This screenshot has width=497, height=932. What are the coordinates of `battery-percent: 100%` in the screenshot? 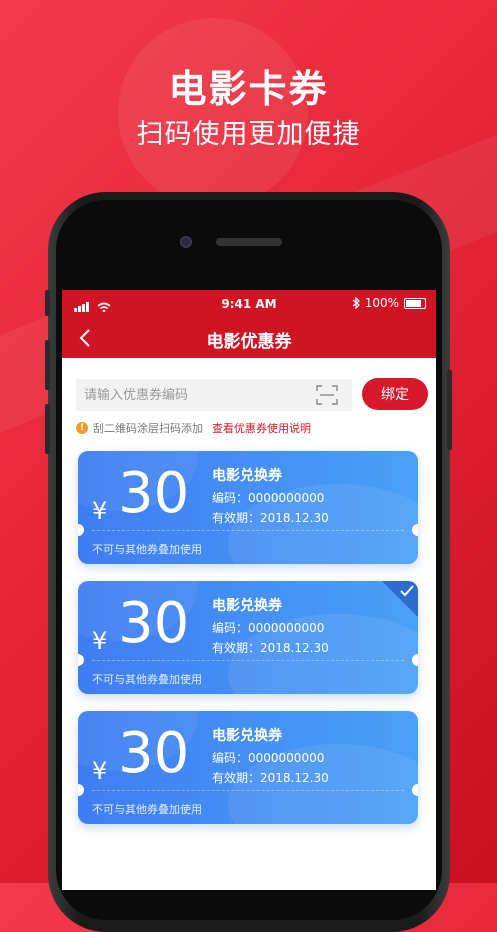 It's located at (381, 303).